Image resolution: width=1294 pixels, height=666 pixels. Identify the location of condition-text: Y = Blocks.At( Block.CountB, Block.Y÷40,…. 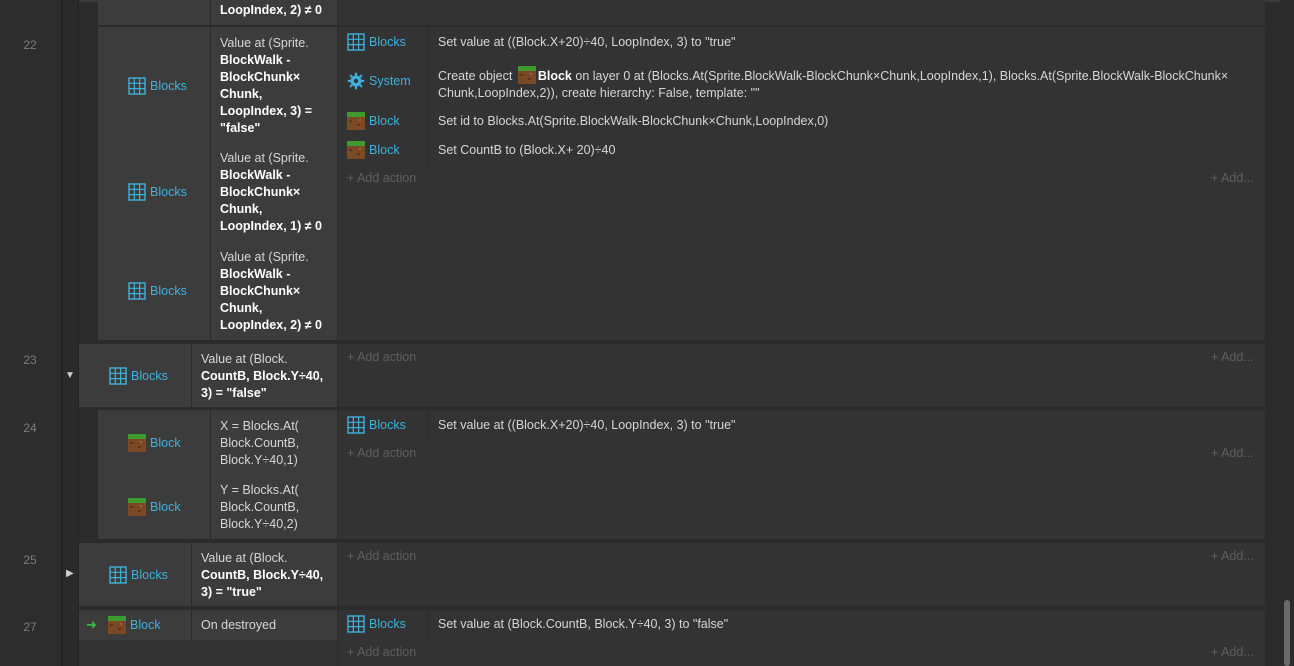
(260, 507).